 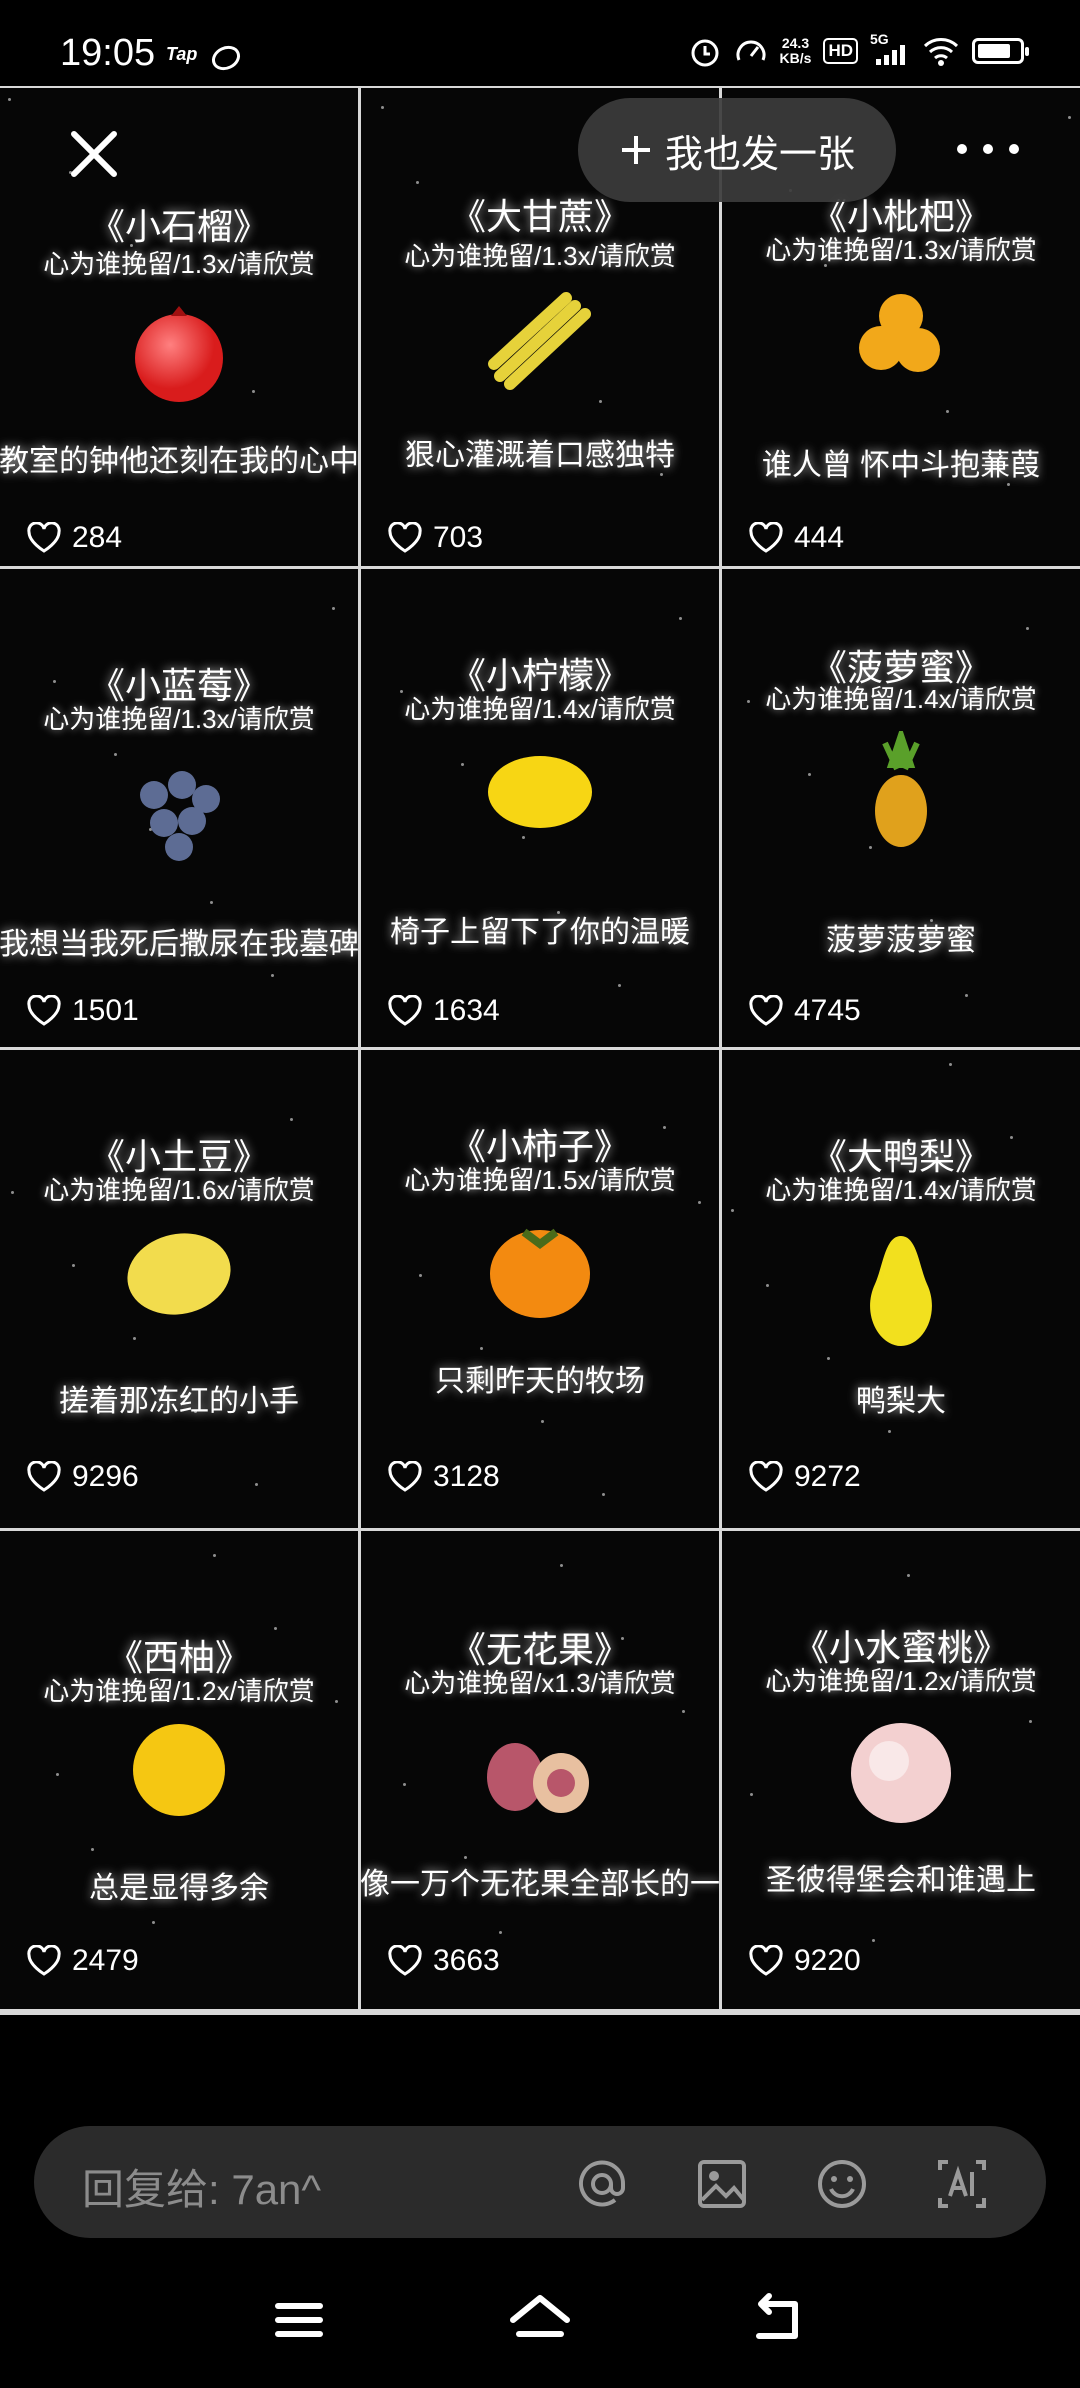 What do you see at coordinates (105, 1960) in the screenshot?
I see `like-count-value: 2479` at bounding box center [105, 1960].